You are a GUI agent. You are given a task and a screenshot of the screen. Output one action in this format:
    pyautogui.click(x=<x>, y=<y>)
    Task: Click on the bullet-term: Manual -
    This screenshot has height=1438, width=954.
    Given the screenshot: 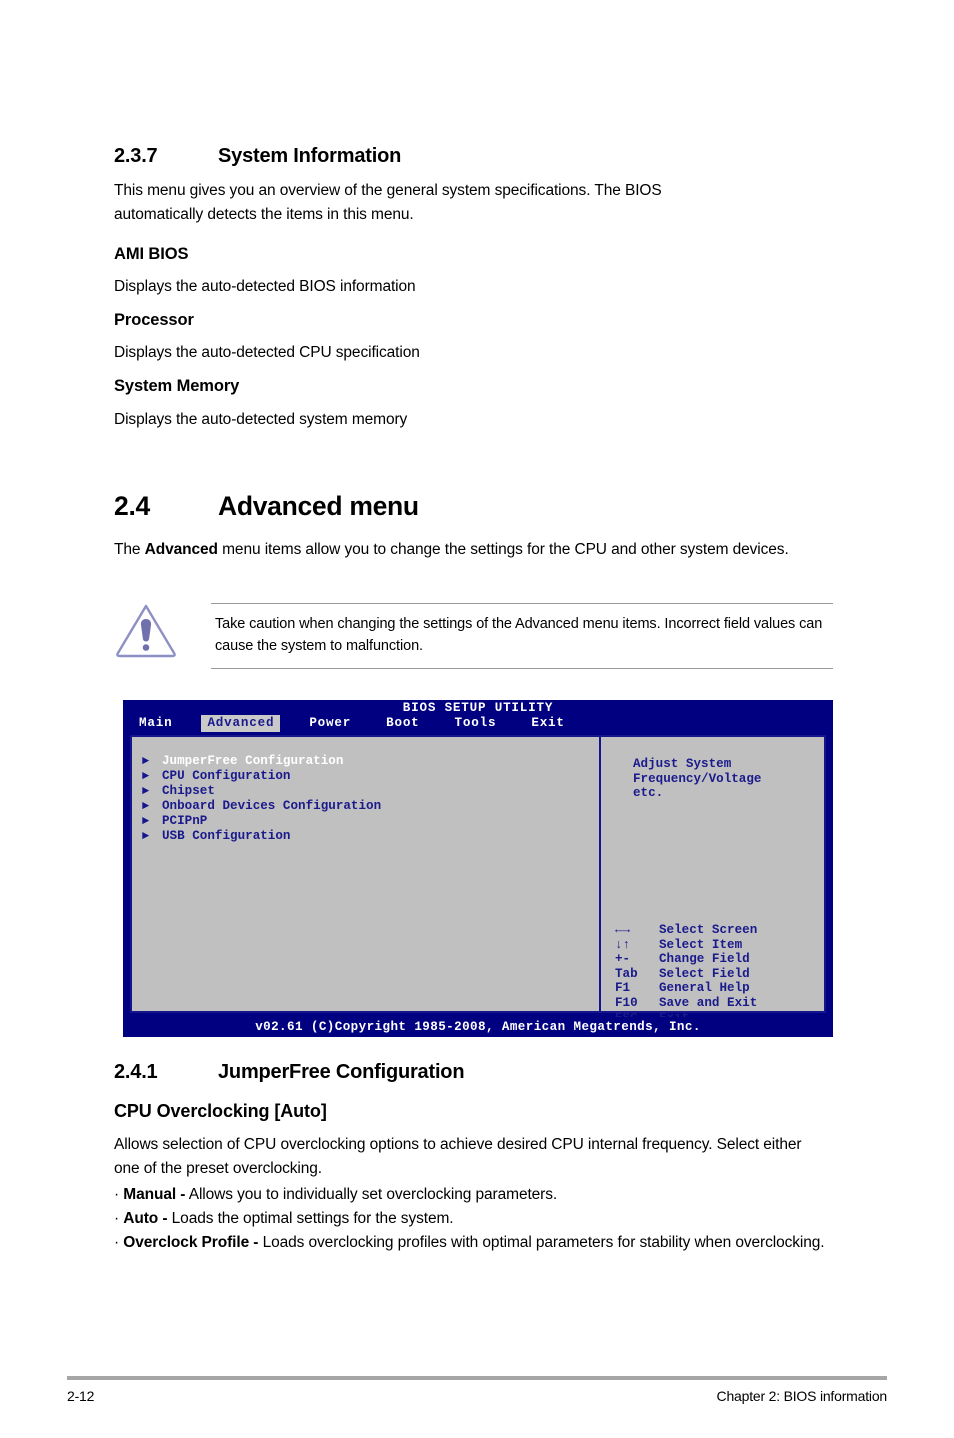 What is the action you would take?
    pyautogui.click(x=154, y=1194)
    